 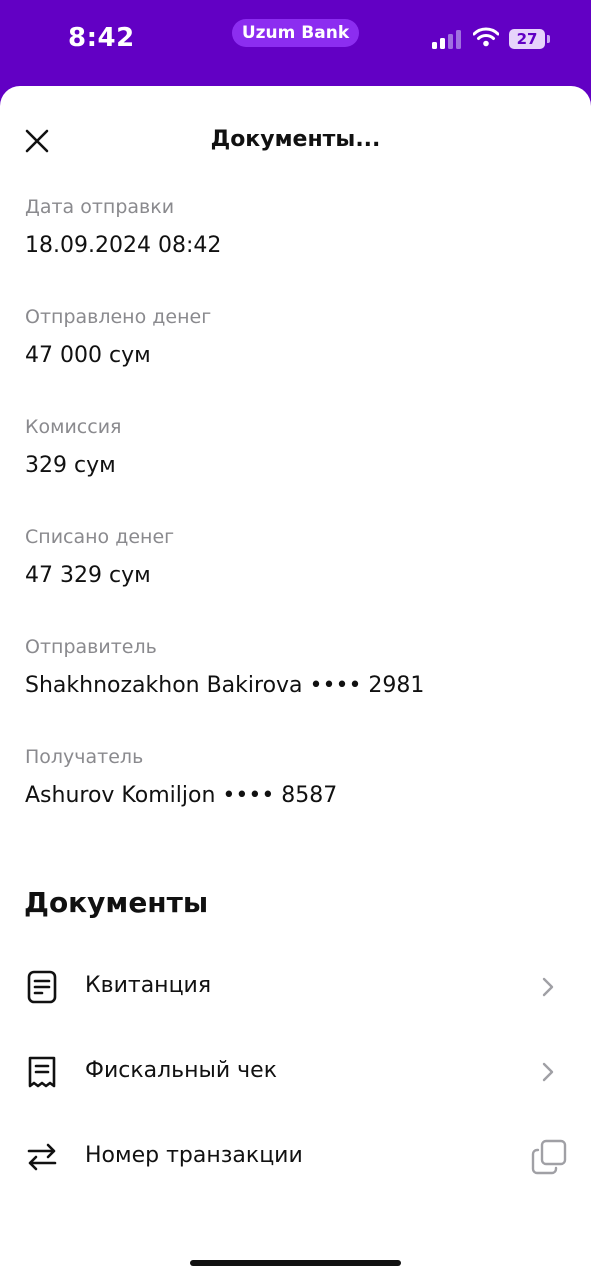 I want to click on battery-tip, so click(x=548, y=39).